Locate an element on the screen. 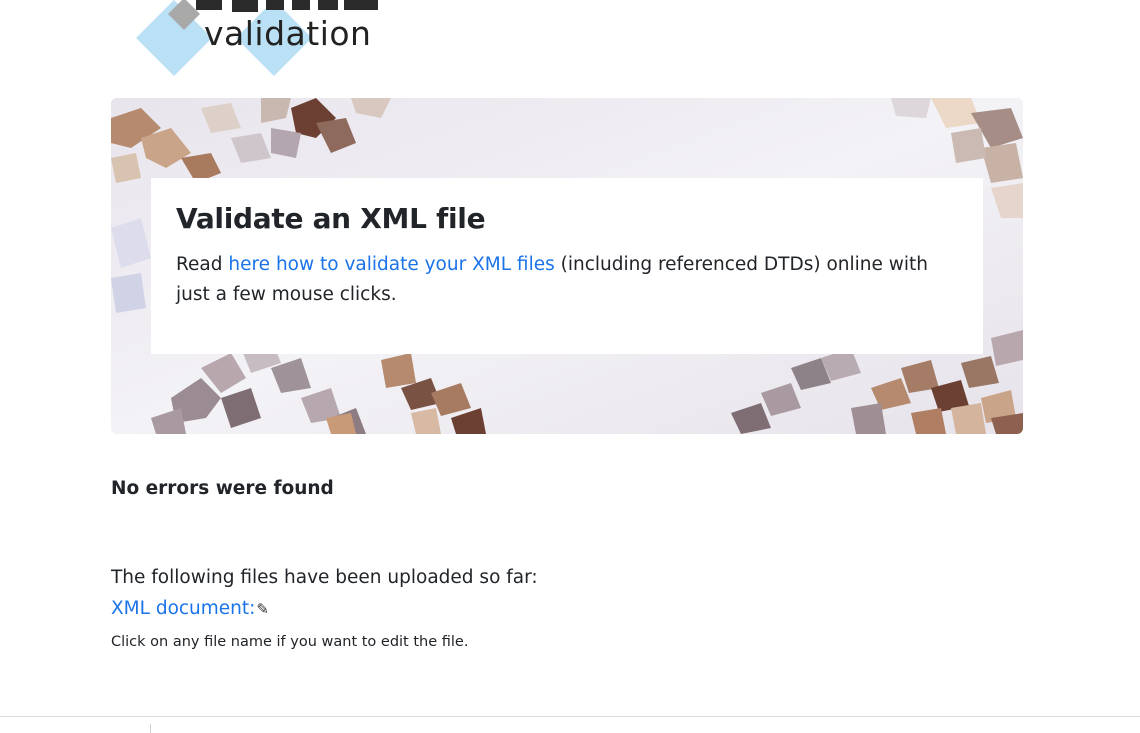 This screenshot has height=733, width=1140. validation-result: No errors were found is located at coordinates (222, 488).